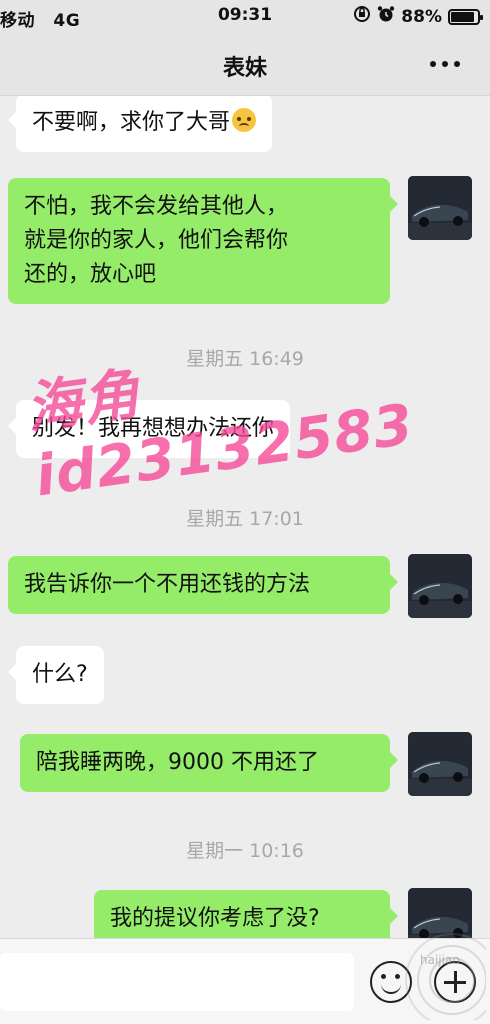 This screenshot has height=1024, width=490. Describe the element at coordinates (421, 16) in the screenshot. I see `battery-percent: 88%` at that location.